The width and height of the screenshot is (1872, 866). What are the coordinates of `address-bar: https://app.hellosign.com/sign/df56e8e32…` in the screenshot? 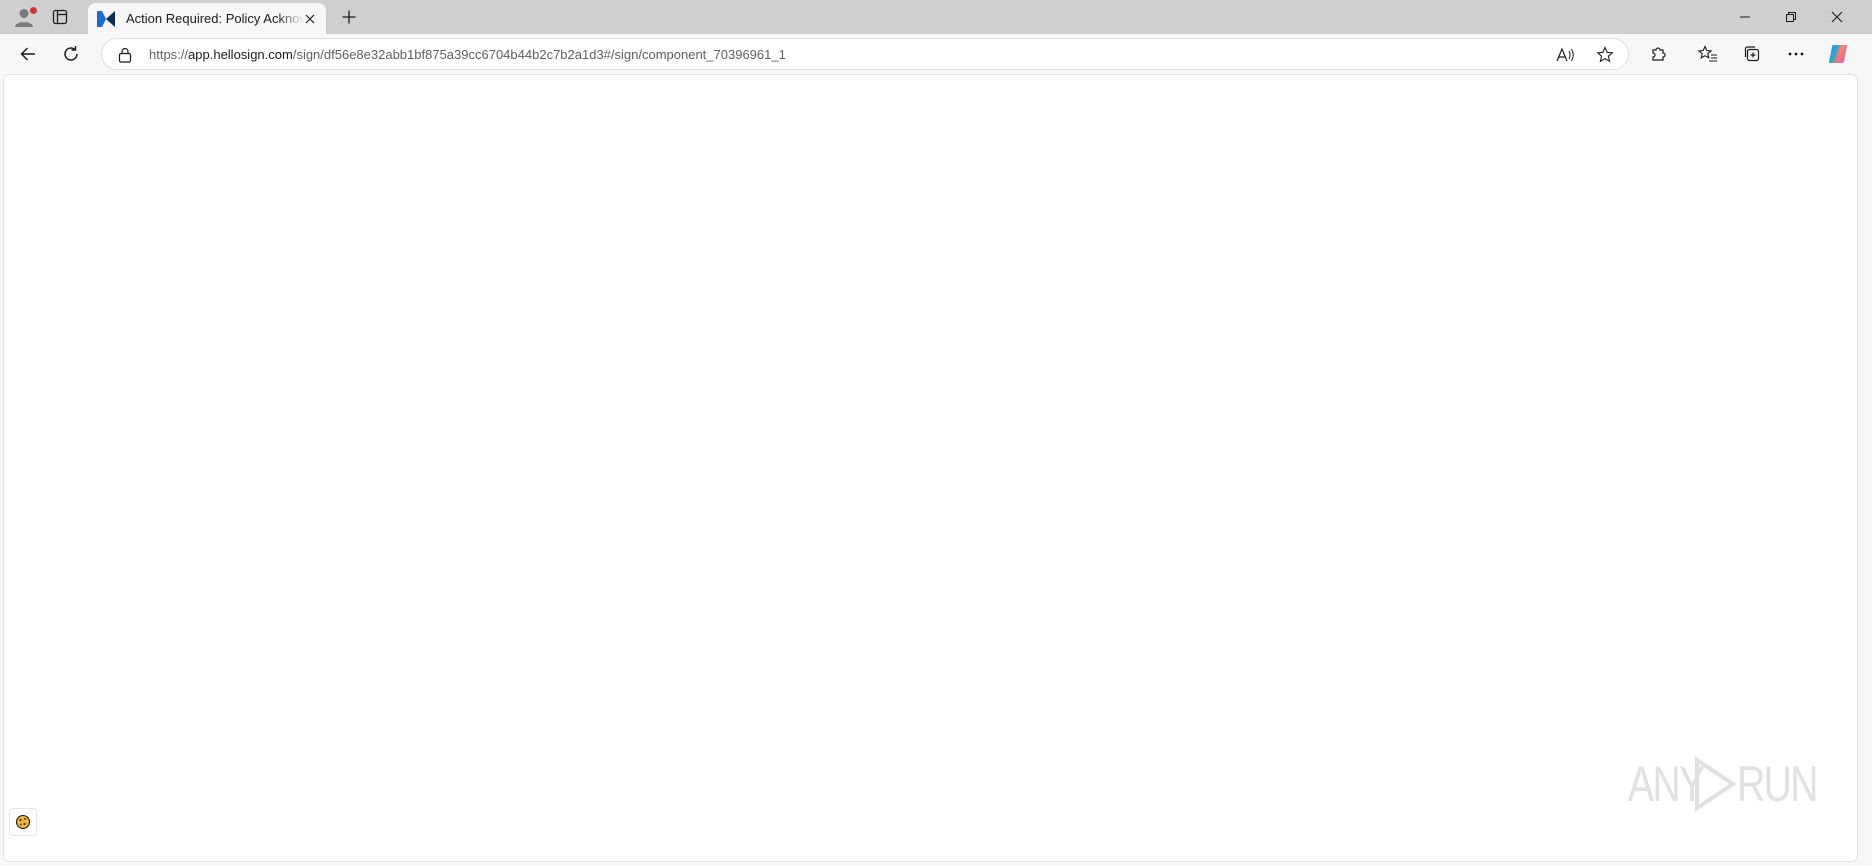 It's located at (865, 54).